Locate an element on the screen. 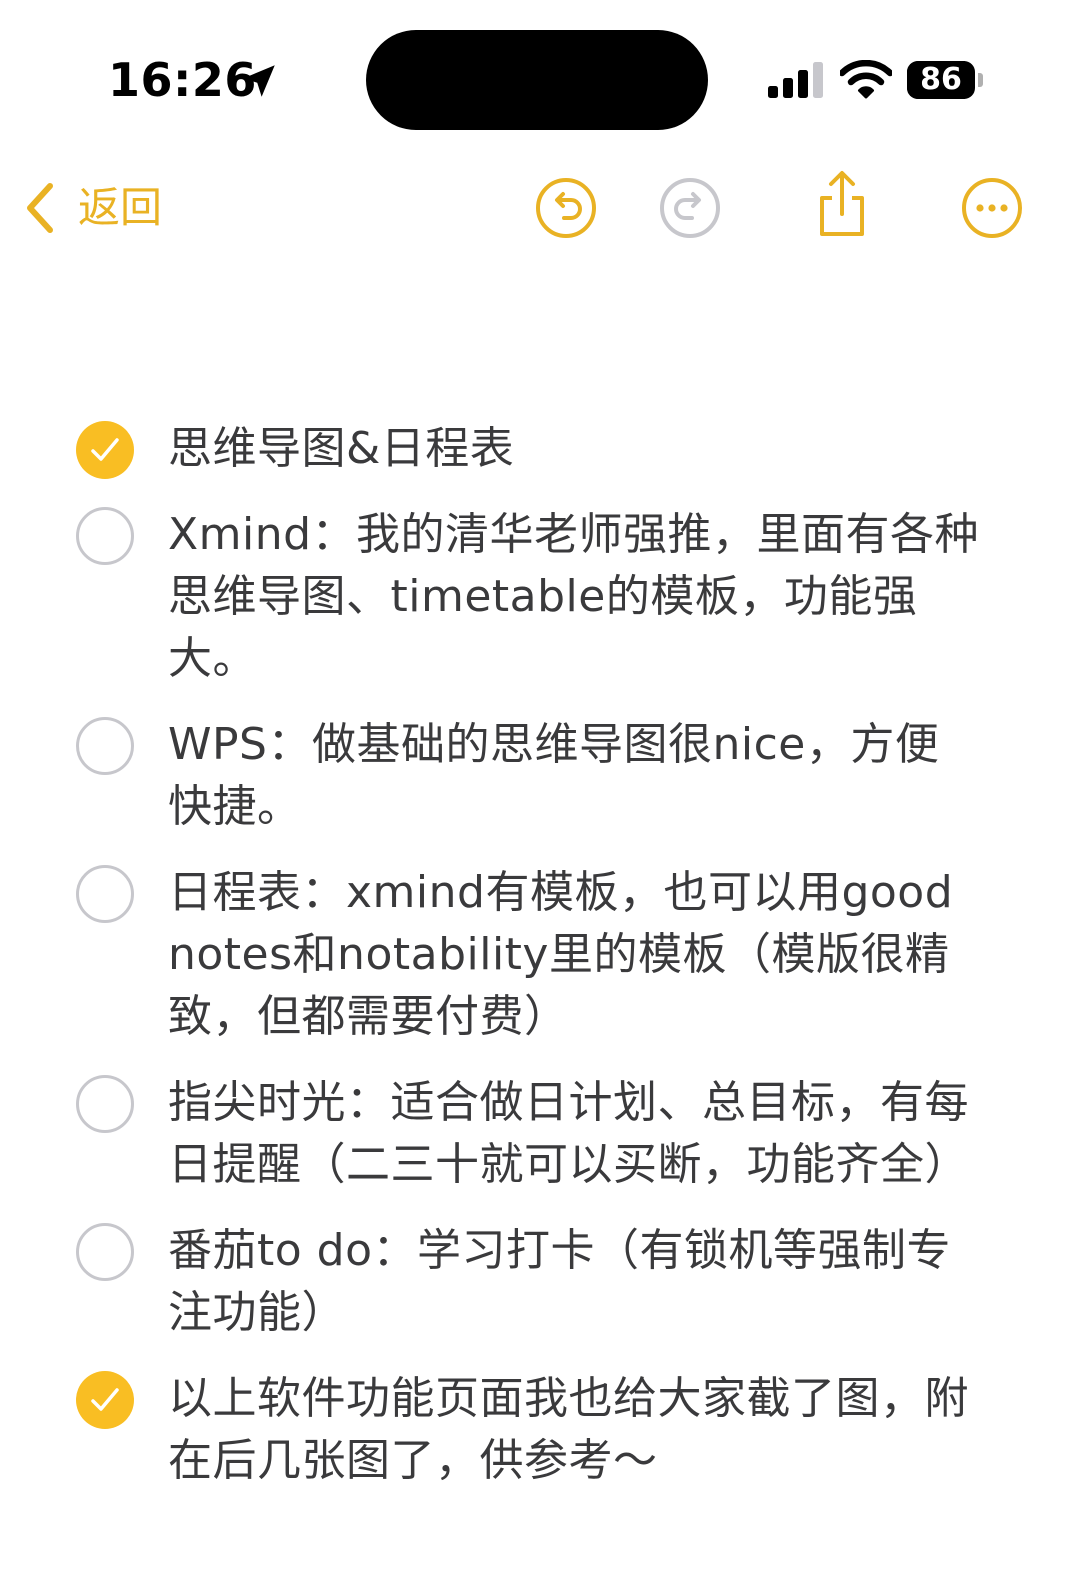 This screenshot has width=1080, height=1579. share-button is located at coordinates (842, 204).